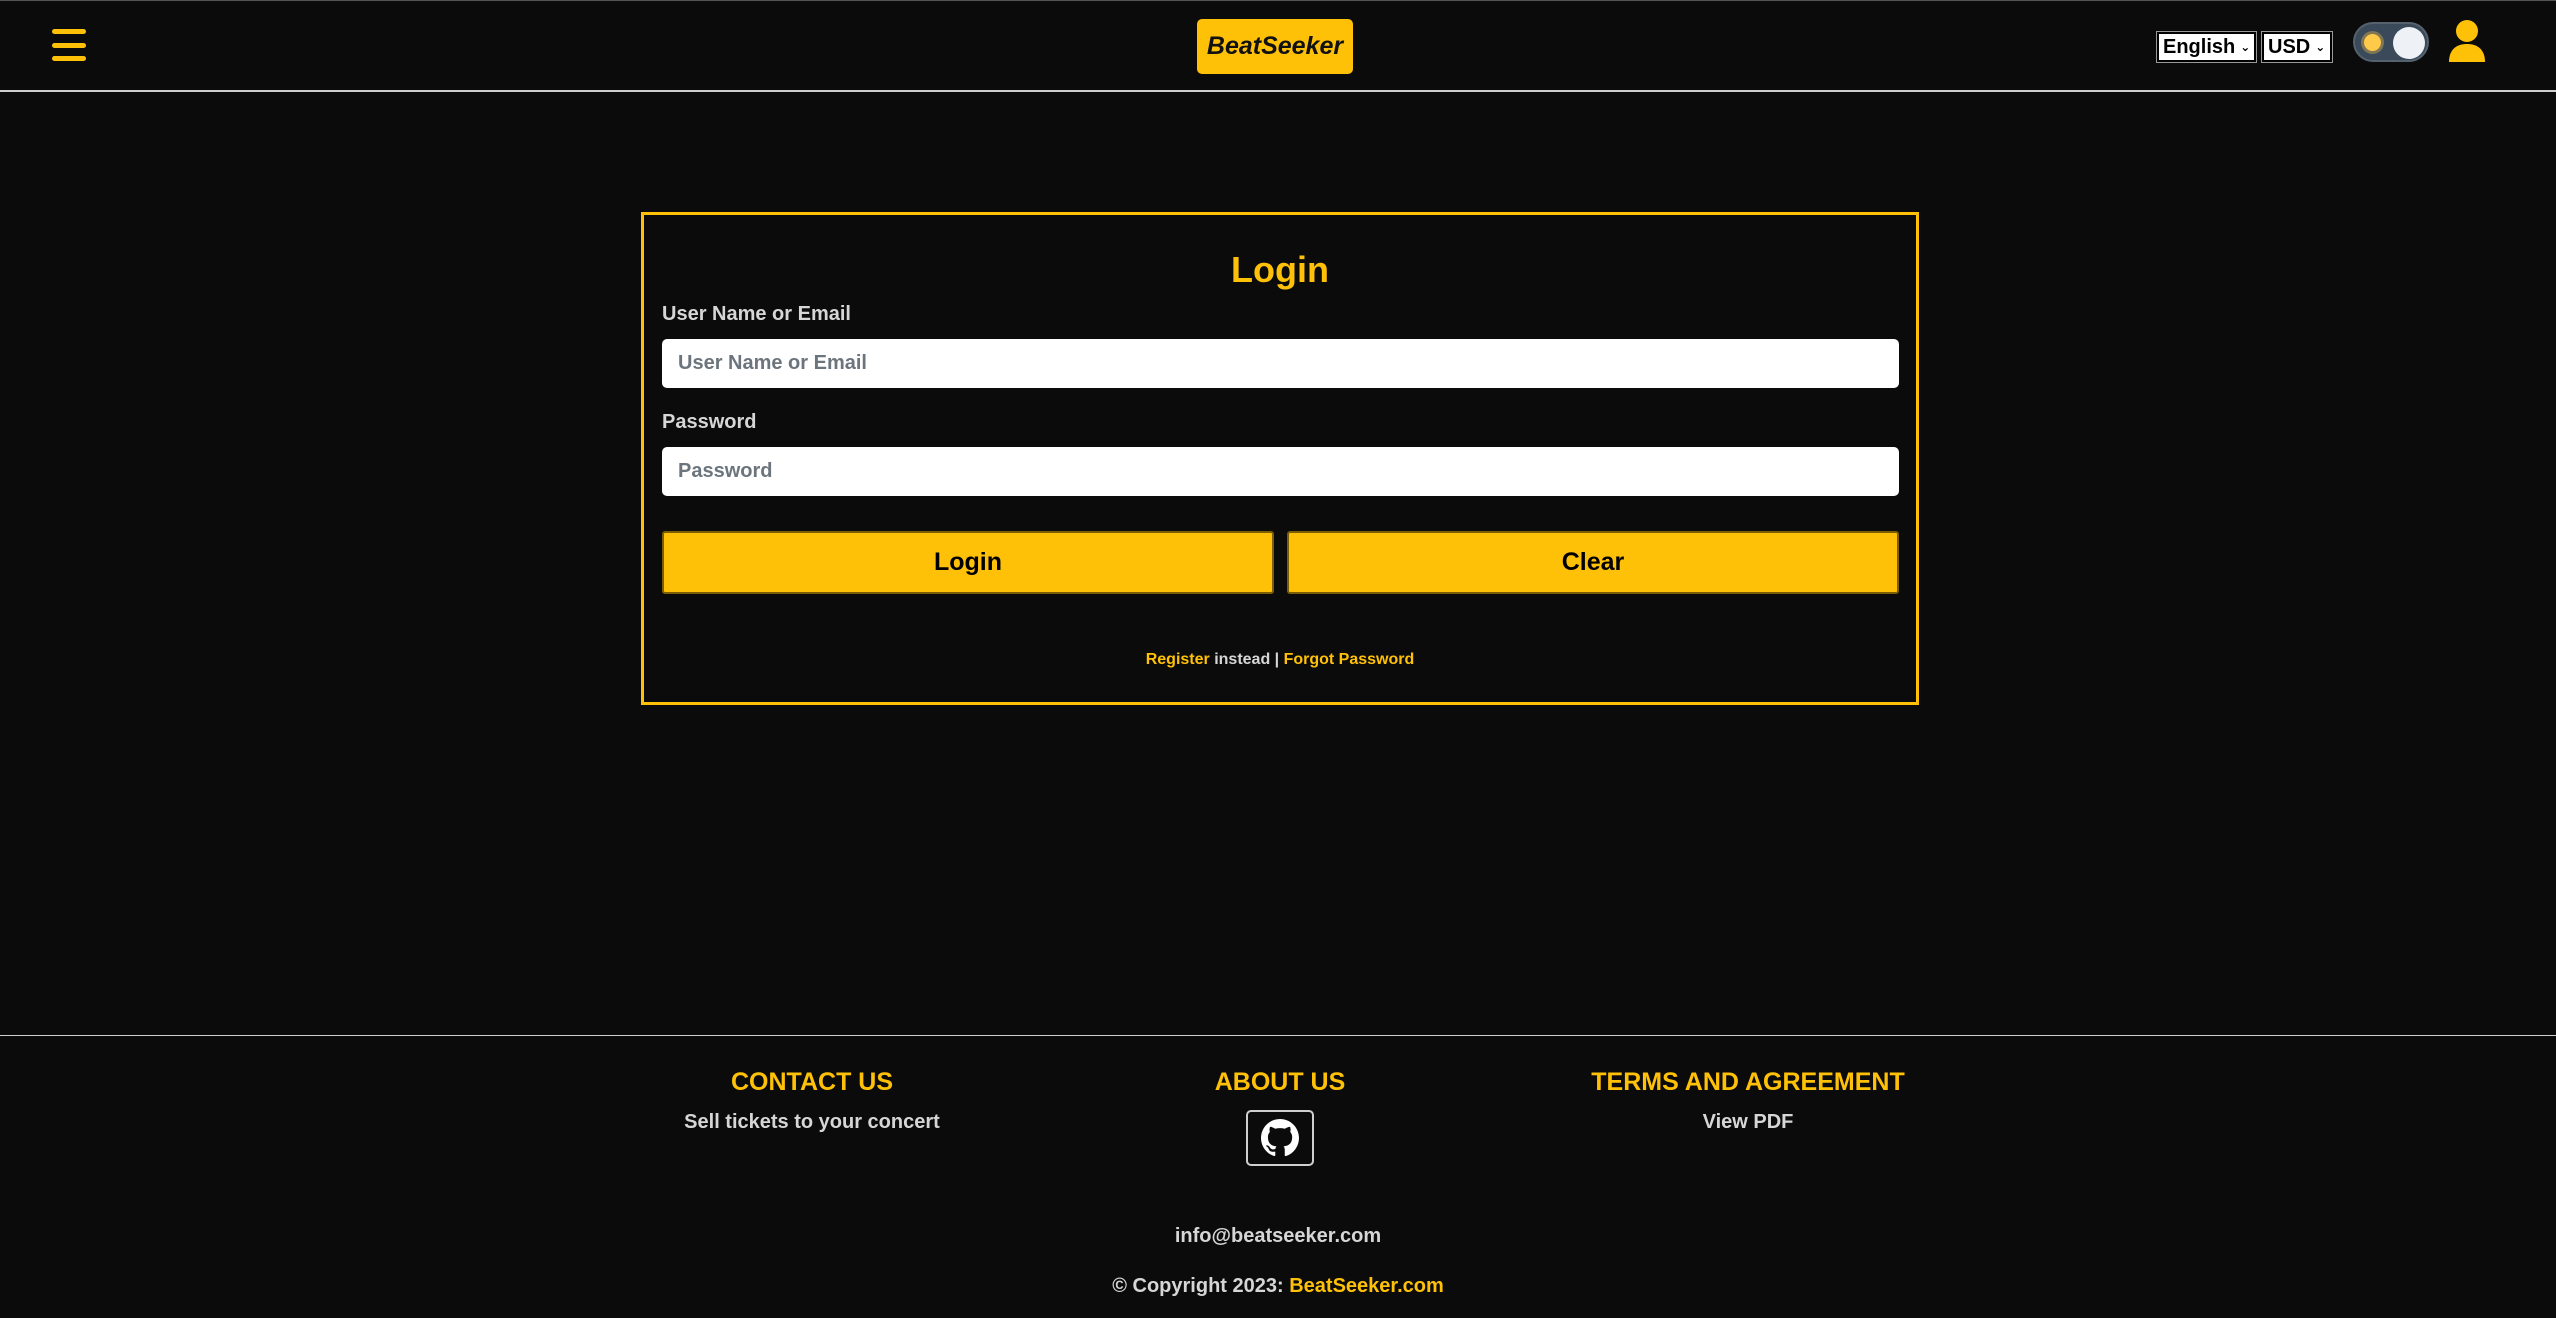 The width and height of the screenshot is (2556, 1318). Describe the element at coordinates (1366, 1286) in the screenshot. I see `copyright-site-link: BeatSeeker.com` at that location.